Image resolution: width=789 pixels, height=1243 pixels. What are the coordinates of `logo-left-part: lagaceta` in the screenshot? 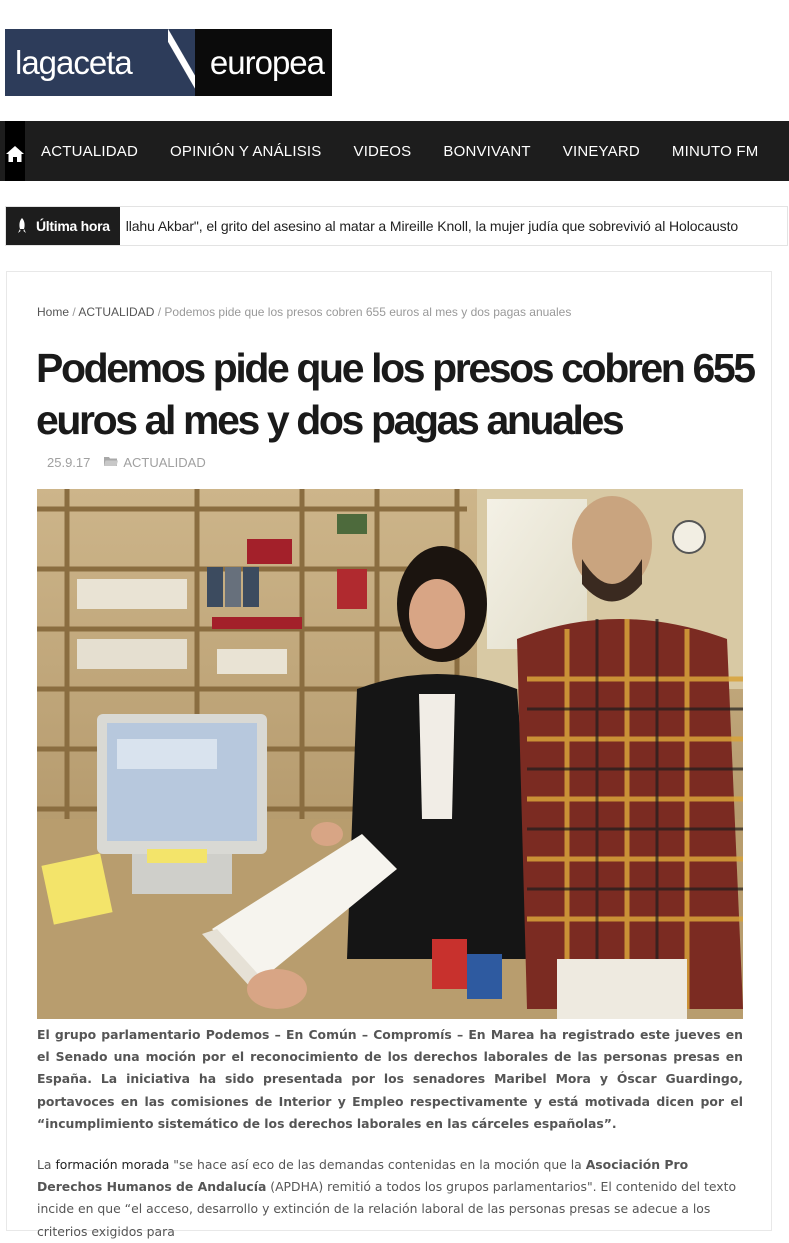 It's located at (100, 62).